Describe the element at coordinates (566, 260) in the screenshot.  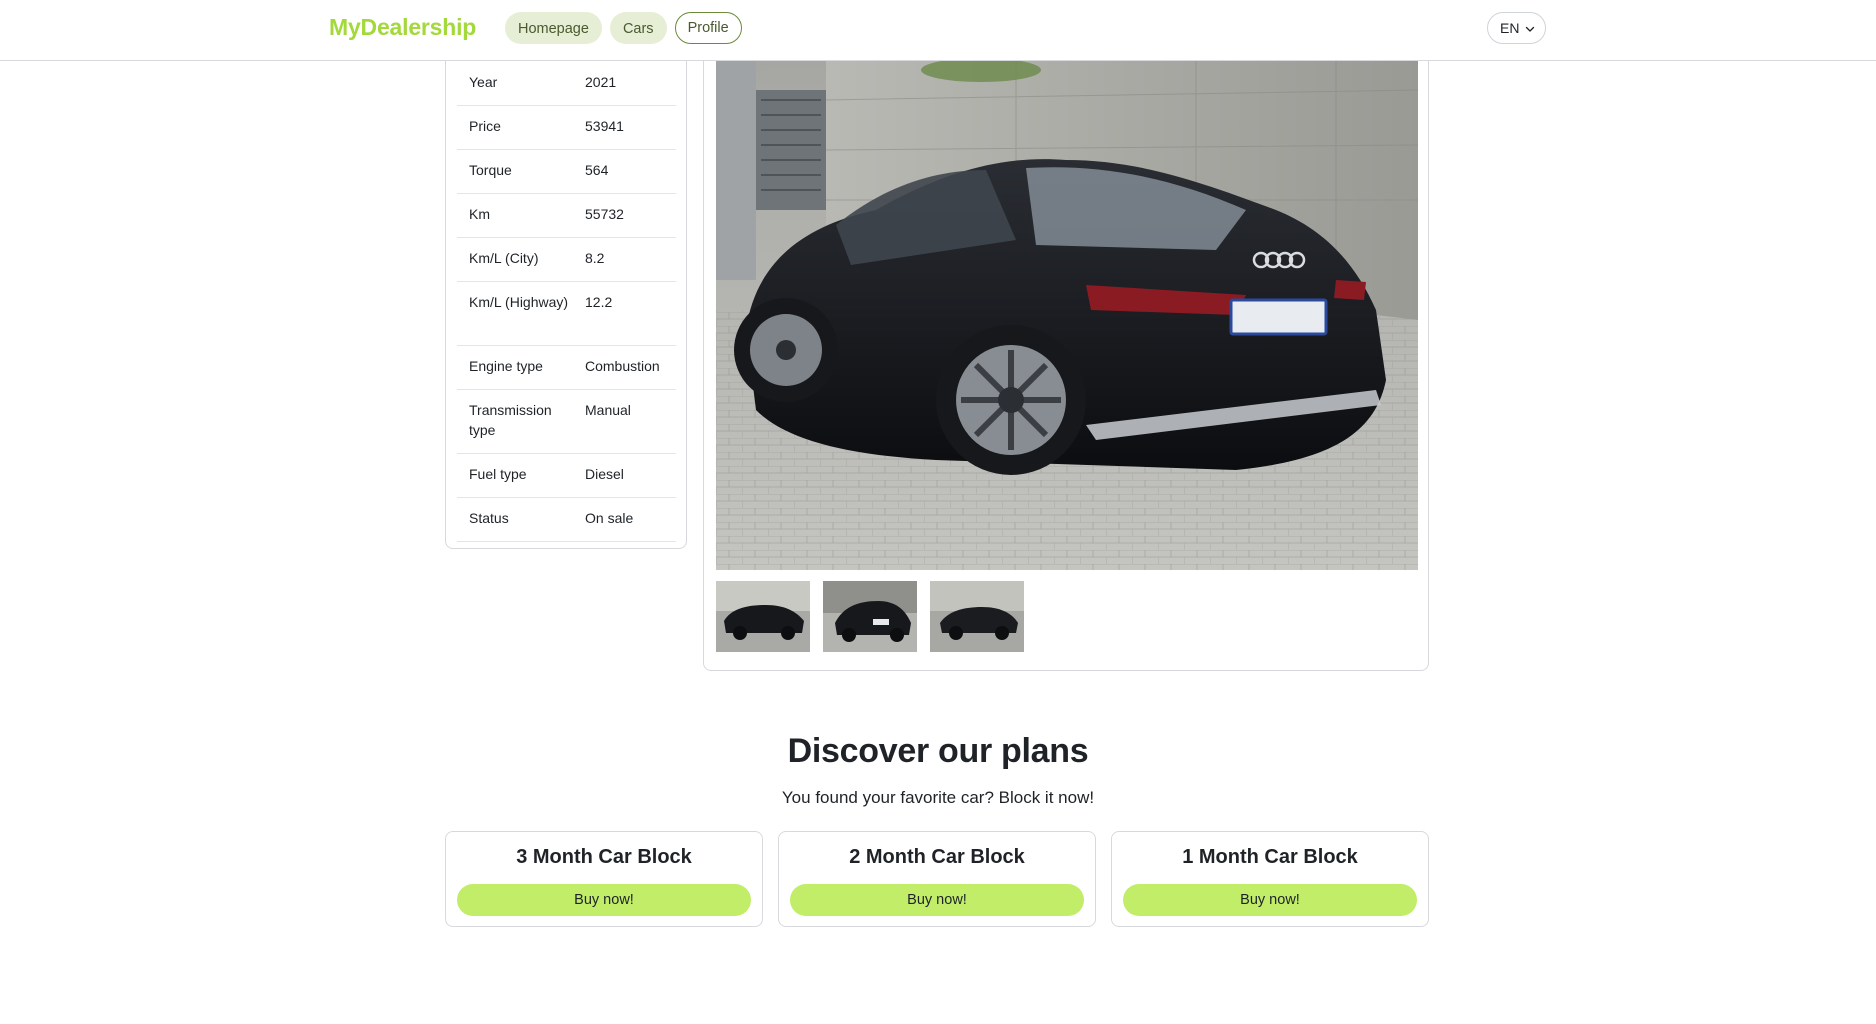
I see `spec-row-km-city: Km/L (City) 8.2` at that location.